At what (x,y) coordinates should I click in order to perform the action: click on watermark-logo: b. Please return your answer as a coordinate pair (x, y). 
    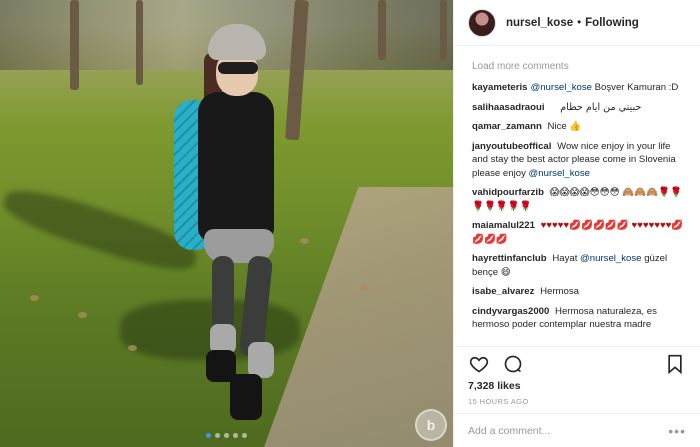
    Looking at the image, I should click on (431, 425).